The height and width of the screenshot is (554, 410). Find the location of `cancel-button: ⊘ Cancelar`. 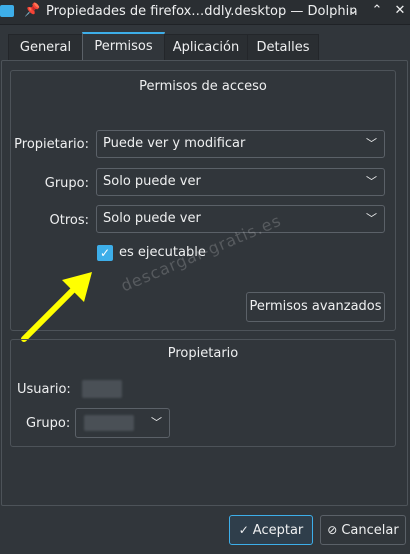

cancel-button: ⊘ Cancelar is located at coordinates (363, 530).